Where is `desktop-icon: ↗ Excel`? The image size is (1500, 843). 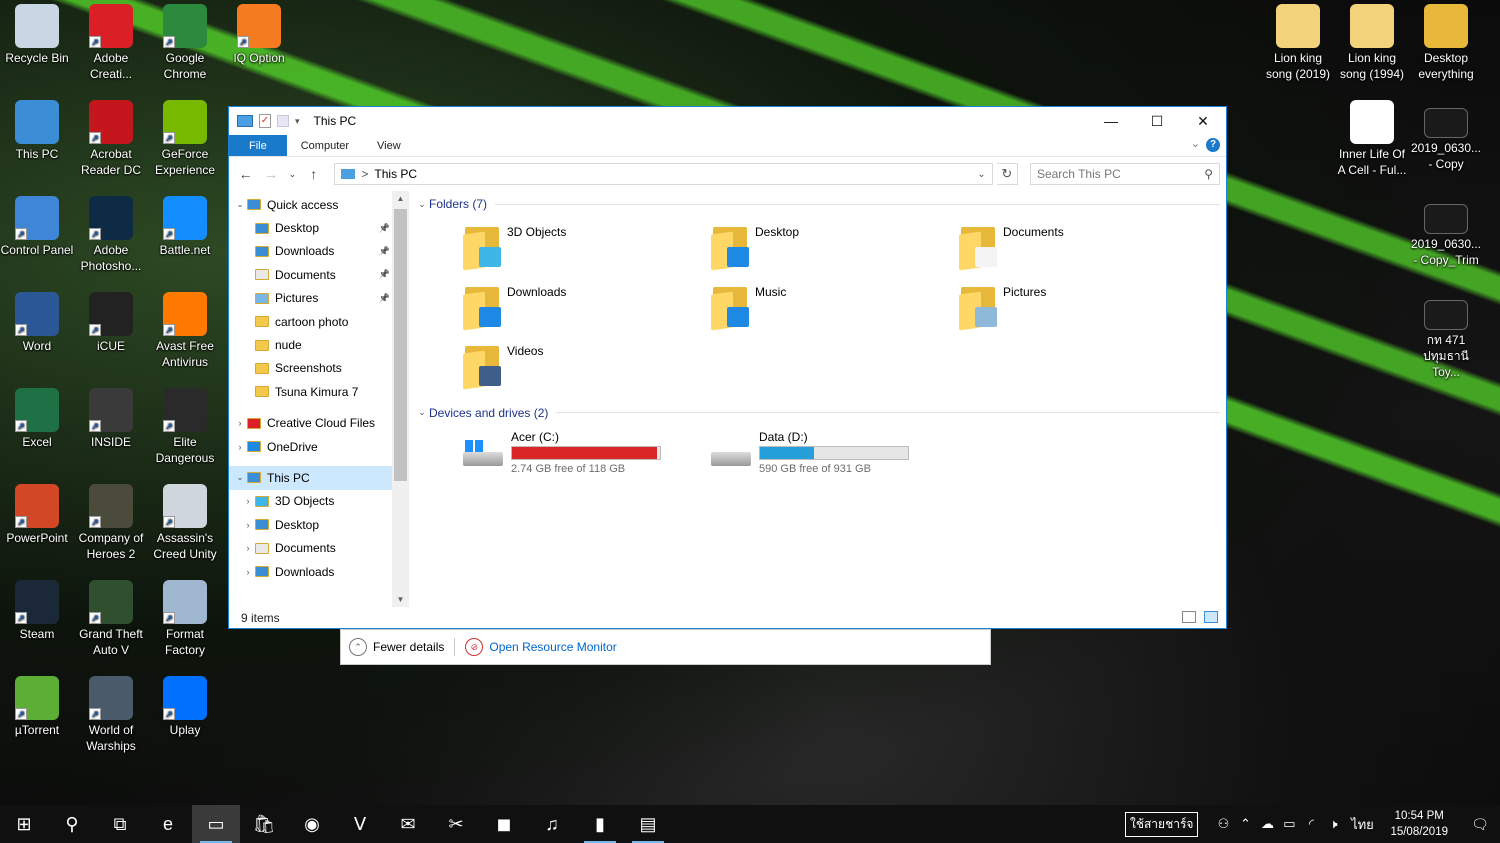
desktop-icon: ↗ Excel is located at coordinates (37, 417).